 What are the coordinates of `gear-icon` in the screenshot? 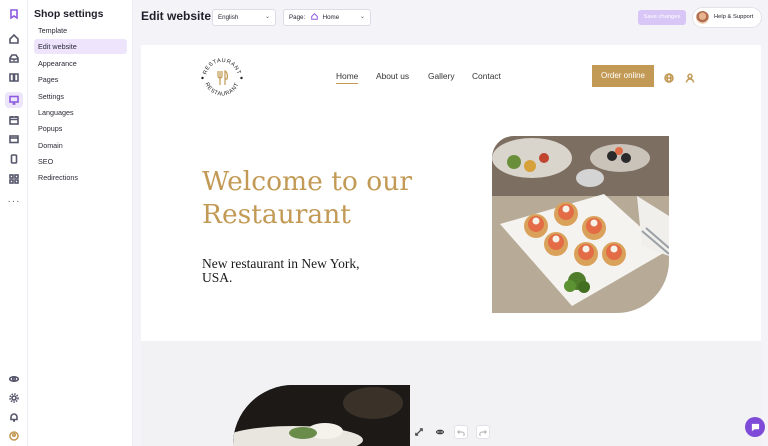 It's located at (14, 398).